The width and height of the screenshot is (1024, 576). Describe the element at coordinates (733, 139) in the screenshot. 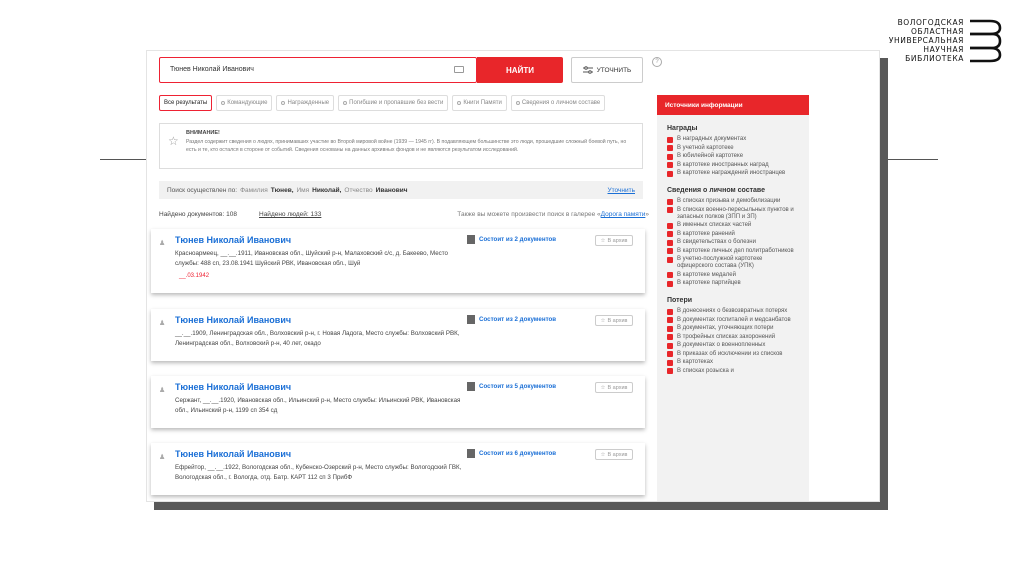

I see `source-filter-item: В наградных документах` at that location.